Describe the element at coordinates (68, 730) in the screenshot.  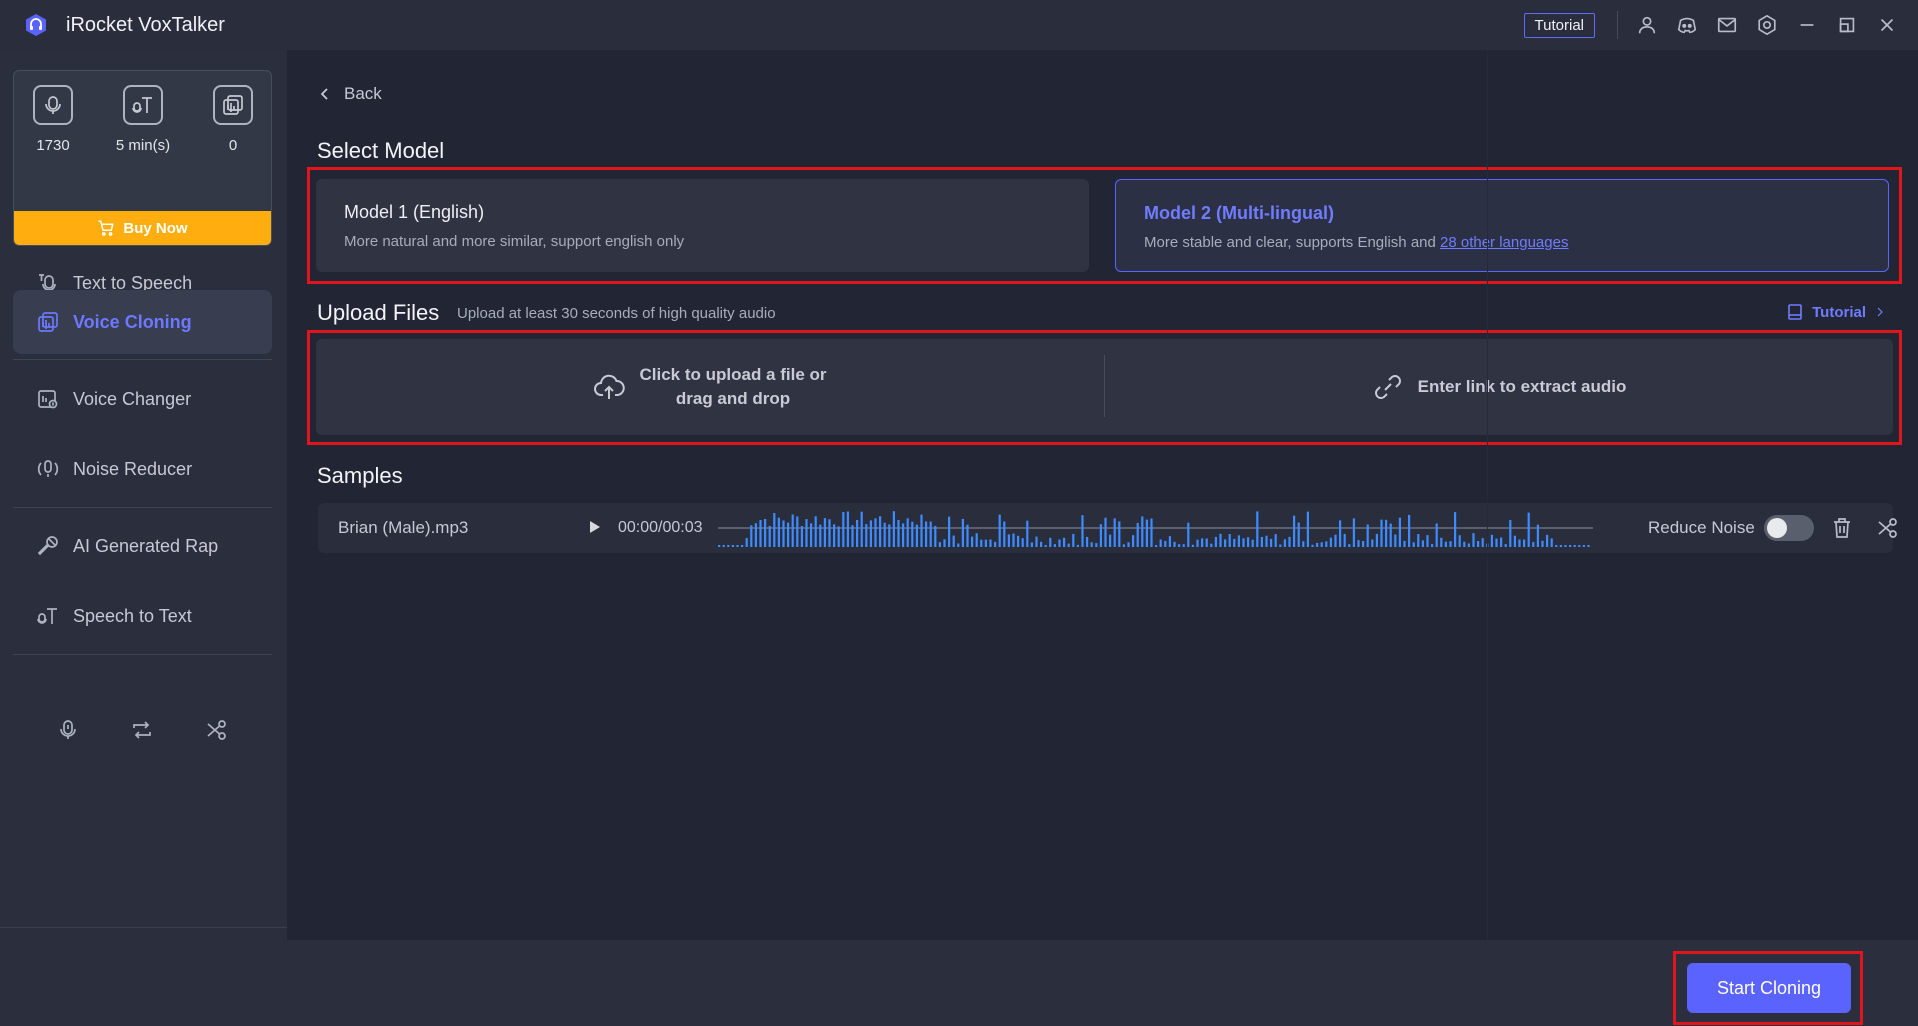
I see `record-icon` at that location.